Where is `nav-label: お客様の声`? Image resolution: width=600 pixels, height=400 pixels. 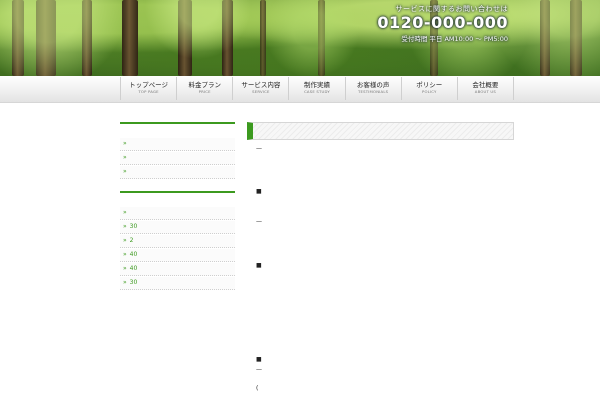 nav-label: お客様の声 is located at coordinates (373, 85).